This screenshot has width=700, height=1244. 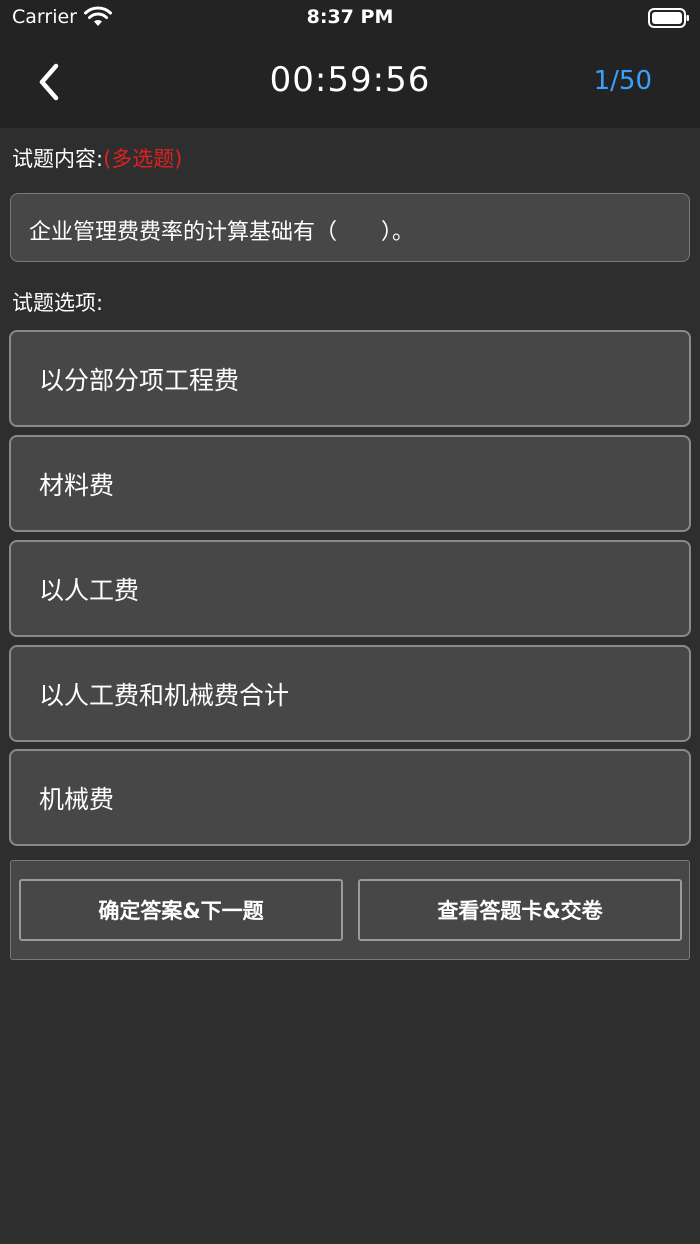 I want to click on status-bar: Carrier 8:37 PM, so click(x=350, y=18).